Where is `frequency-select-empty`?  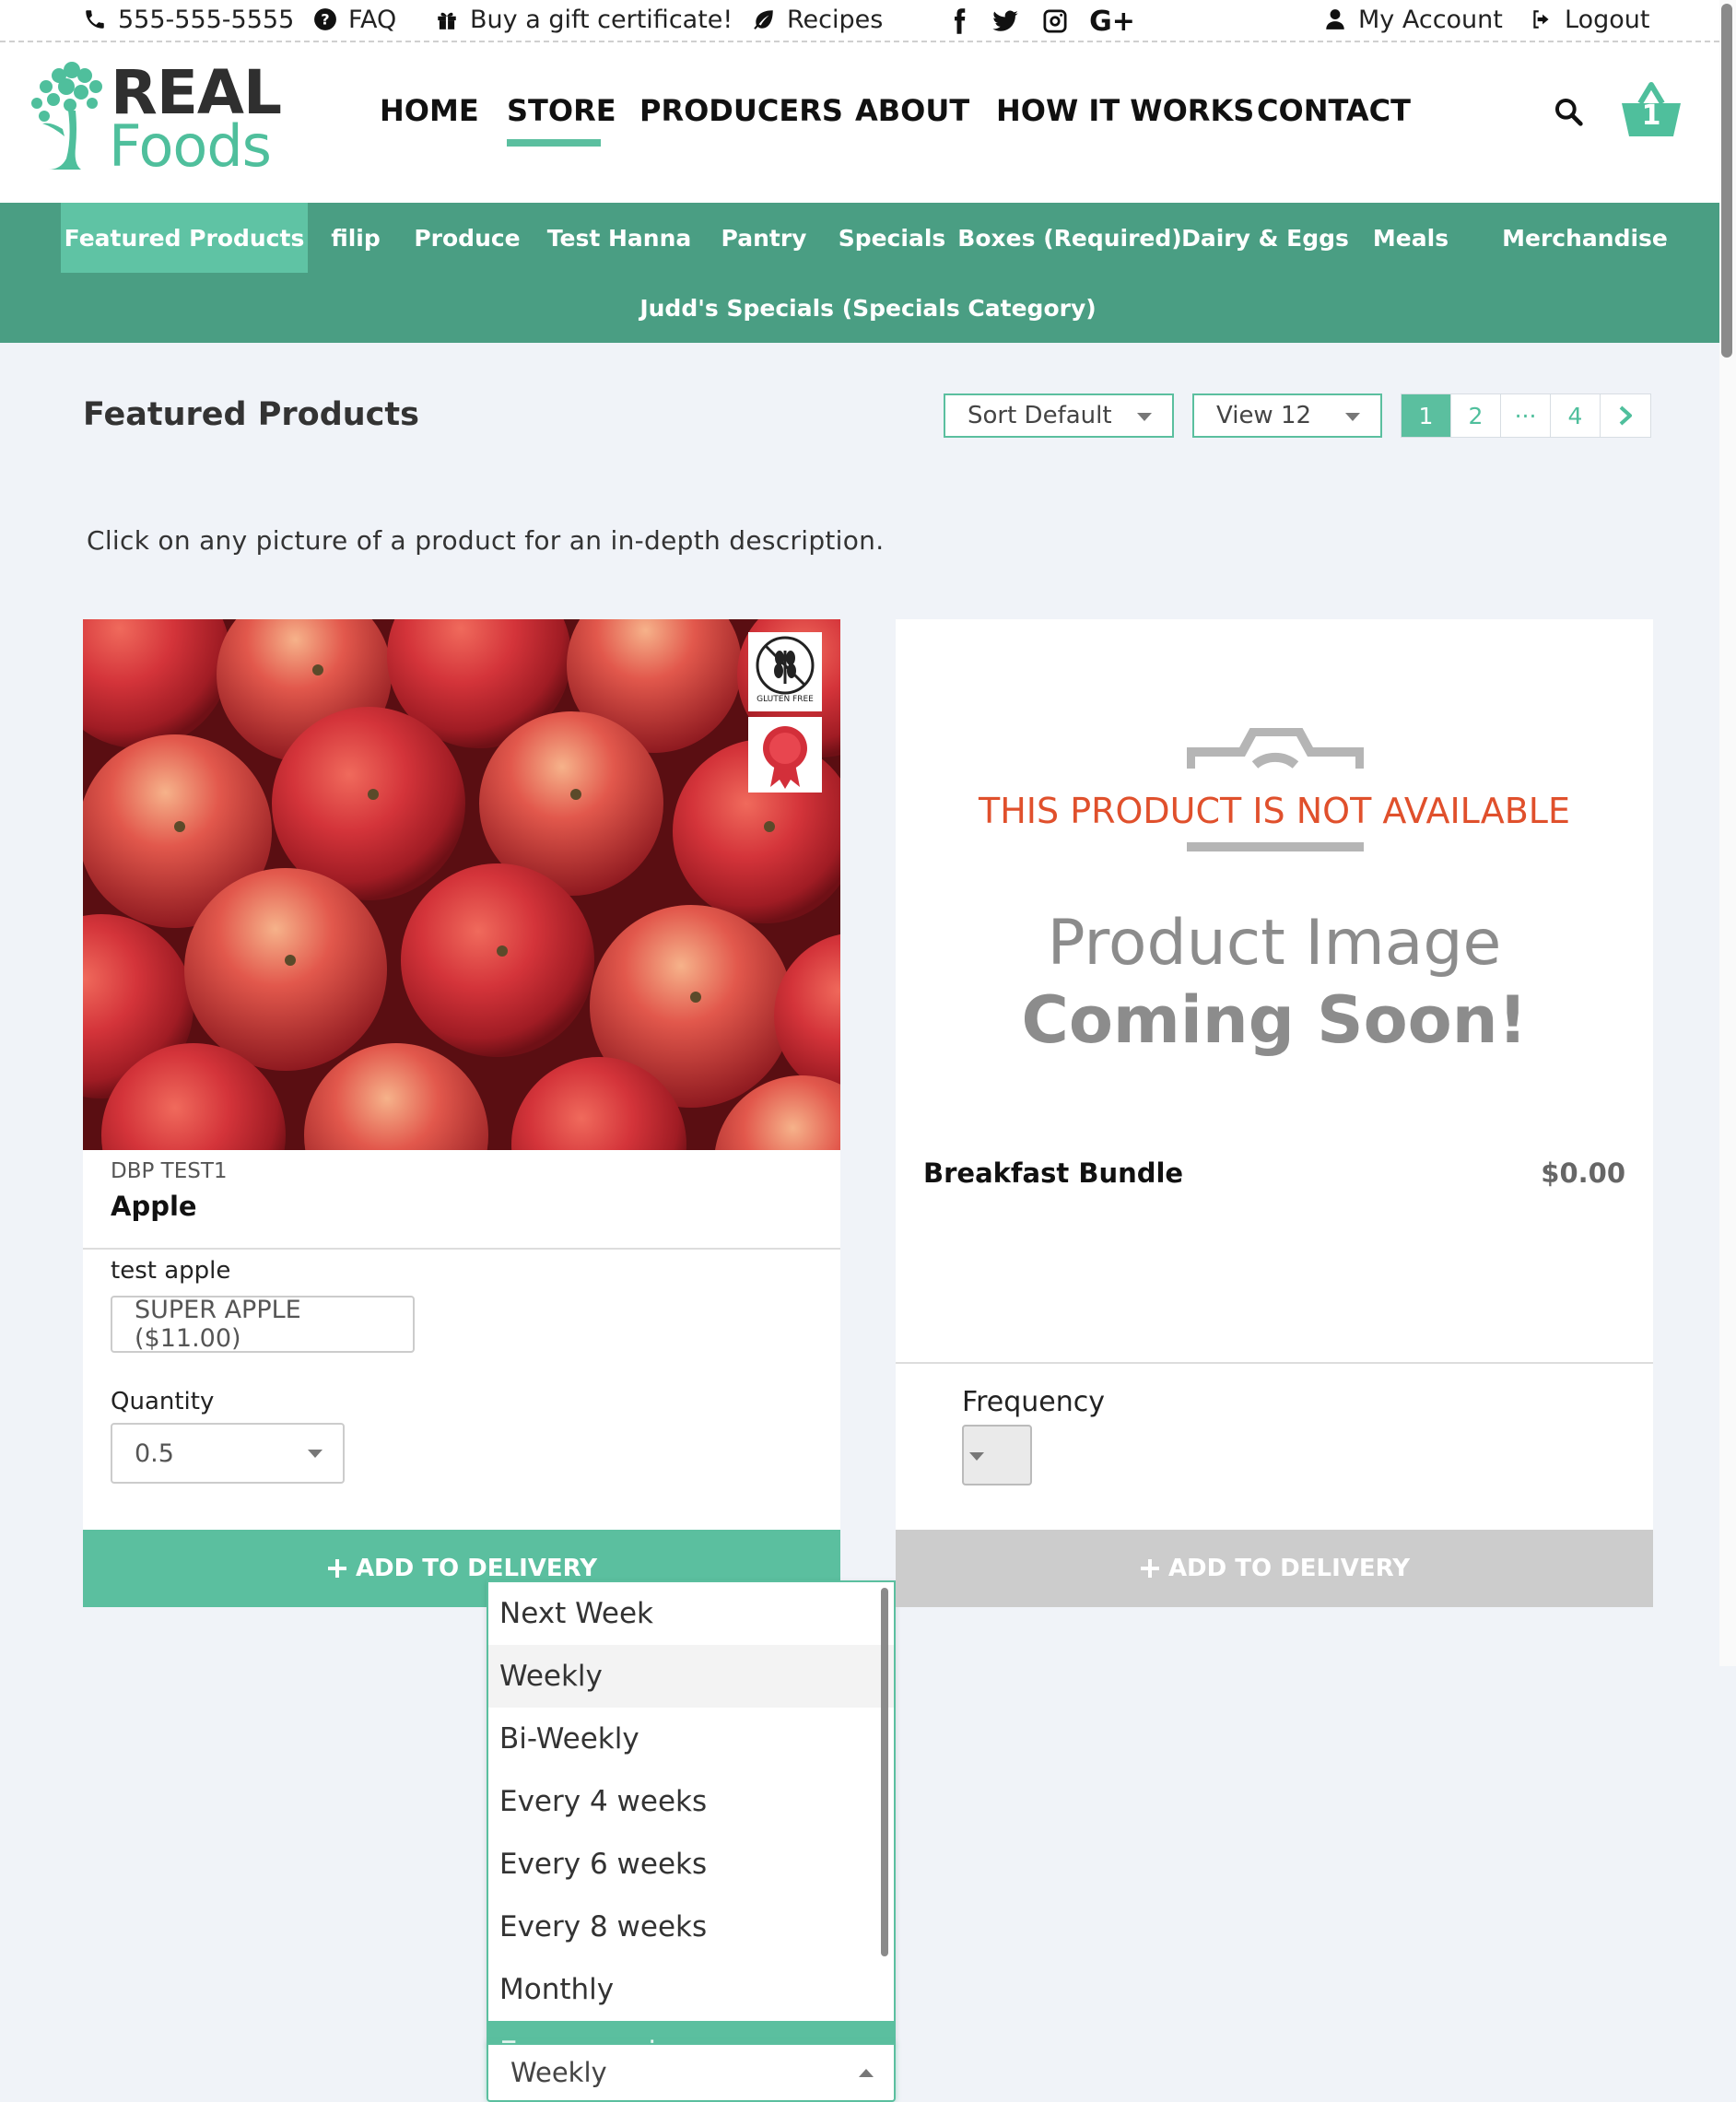 frequency-select-empty is located at coordinates (997, 1455).